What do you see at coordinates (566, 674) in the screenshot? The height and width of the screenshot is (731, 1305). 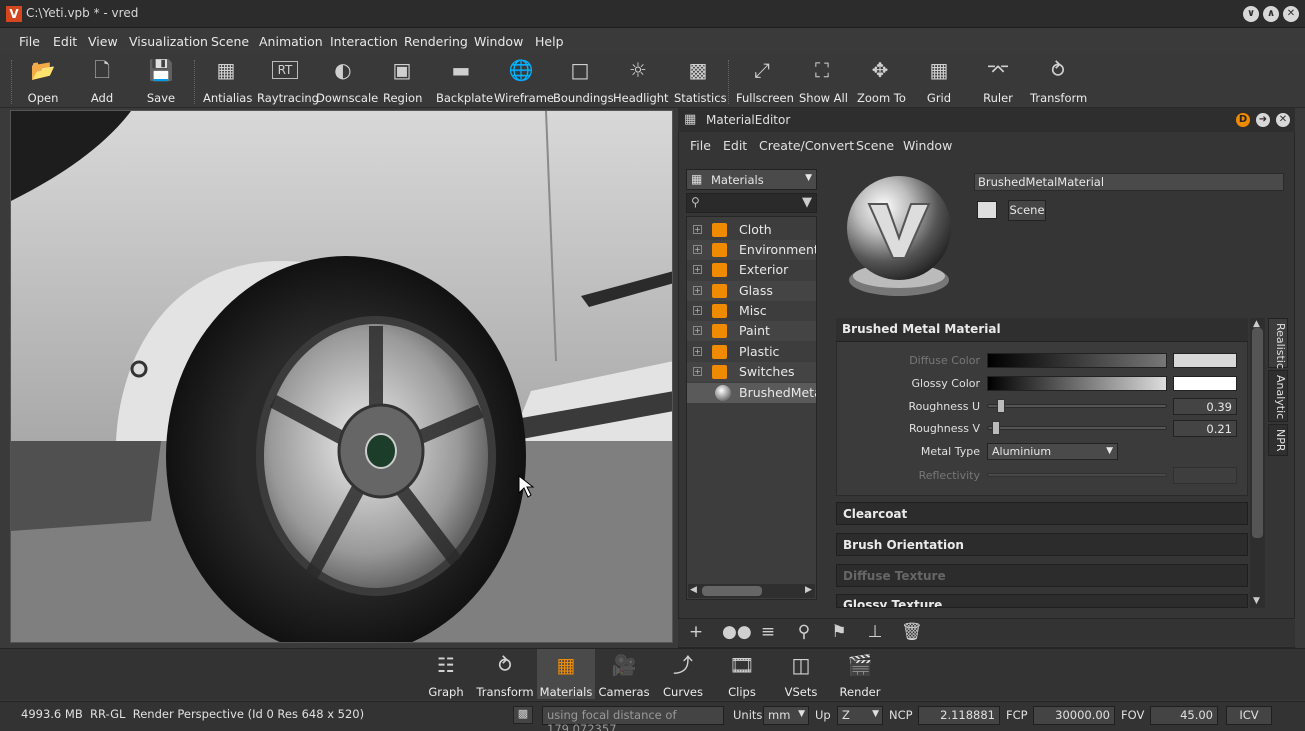 I see `module-materials: ▦ Materials` at bounding box center [566, 674].